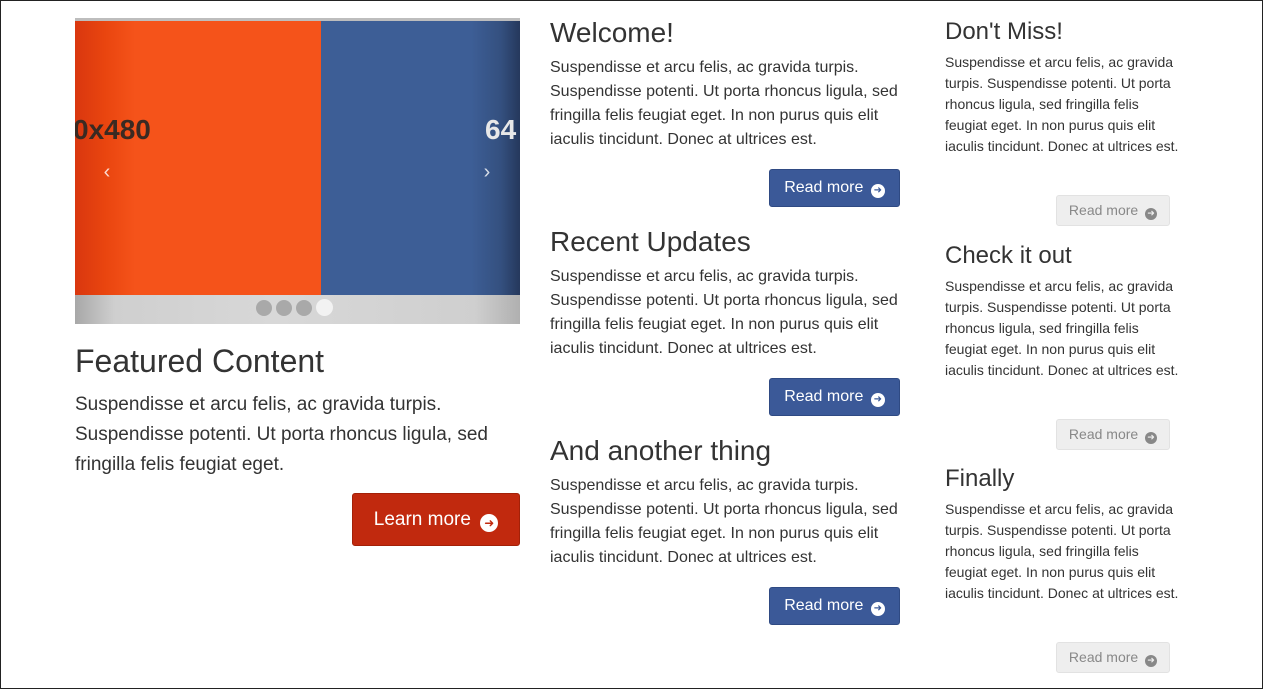 The width and height of the screenshot is (1263, 689). I want to click on section-title: Recent Updates, so click(650, 241).